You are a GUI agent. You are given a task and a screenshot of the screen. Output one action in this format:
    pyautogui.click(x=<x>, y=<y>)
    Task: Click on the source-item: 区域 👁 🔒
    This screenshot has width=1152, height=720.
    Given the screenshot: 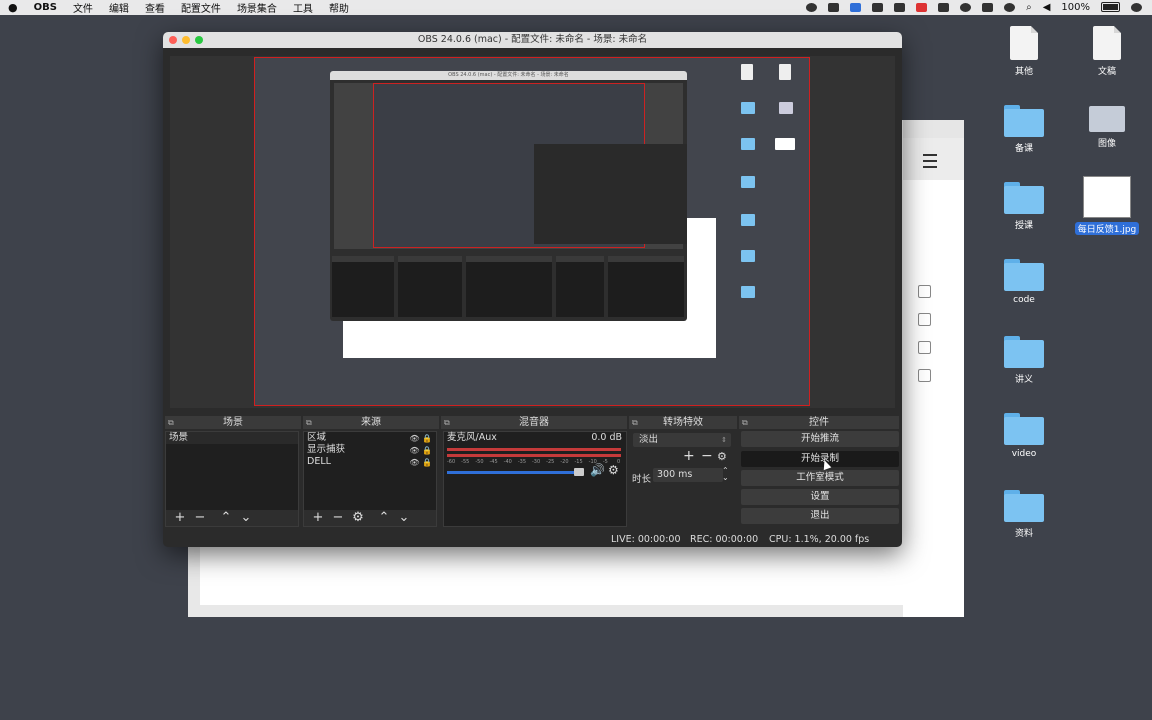 What is the action you would take?
    pyautogui.click(x=370, y=438)
    